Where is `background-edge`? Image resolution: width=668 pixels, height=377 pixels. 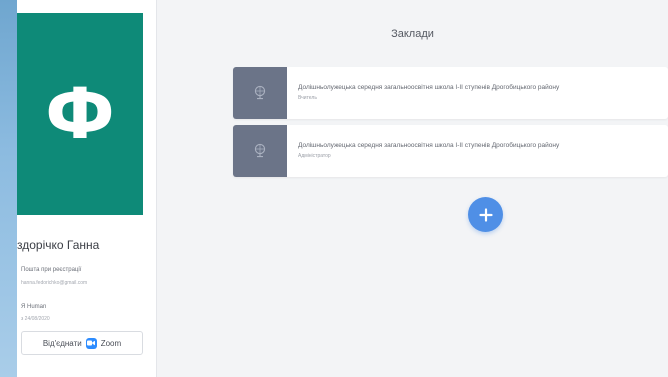
background-edge is located at coordinates (8, 188).